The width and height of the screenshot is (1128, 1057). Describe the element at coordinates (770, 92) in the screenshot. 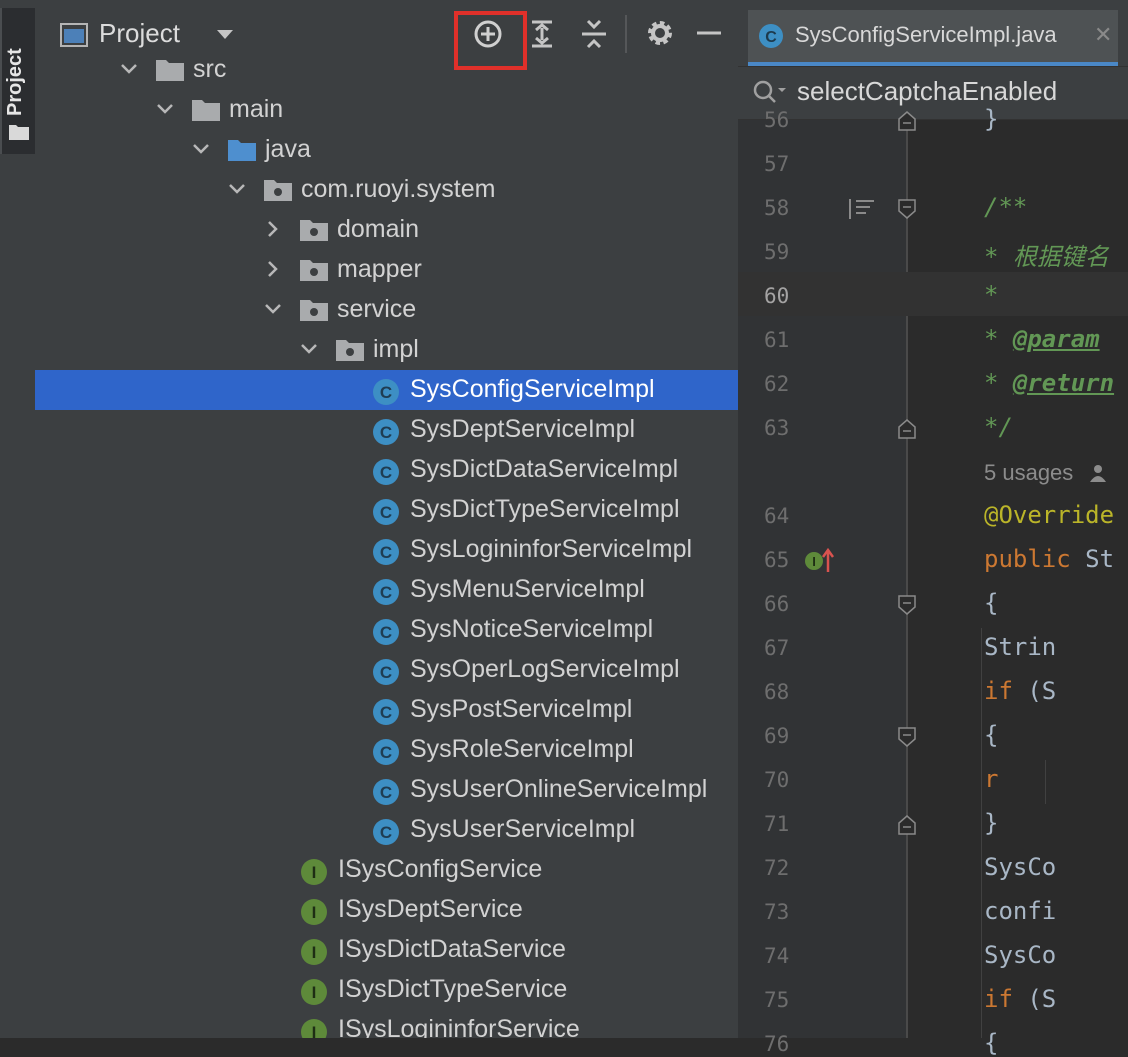

I see `search-icon` at that location.